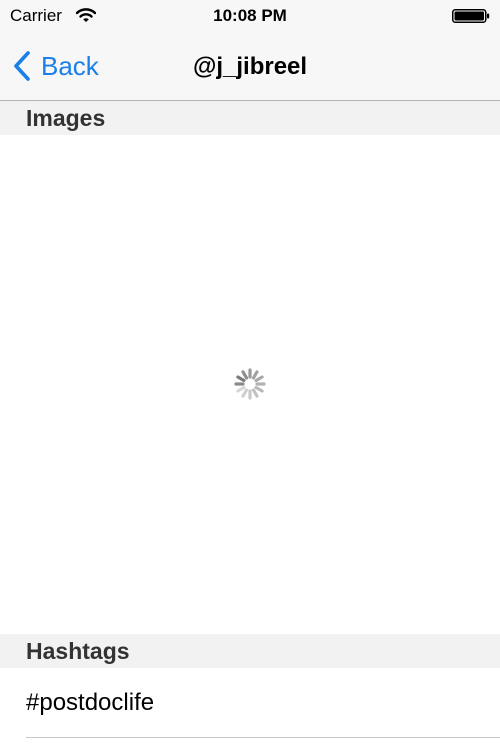 The width and height of the screenshot is (500, 750). Describe the element at coordinates (250, 703) in the screenshot. I see `hashtag-list-item: #postdoclife` at that location.